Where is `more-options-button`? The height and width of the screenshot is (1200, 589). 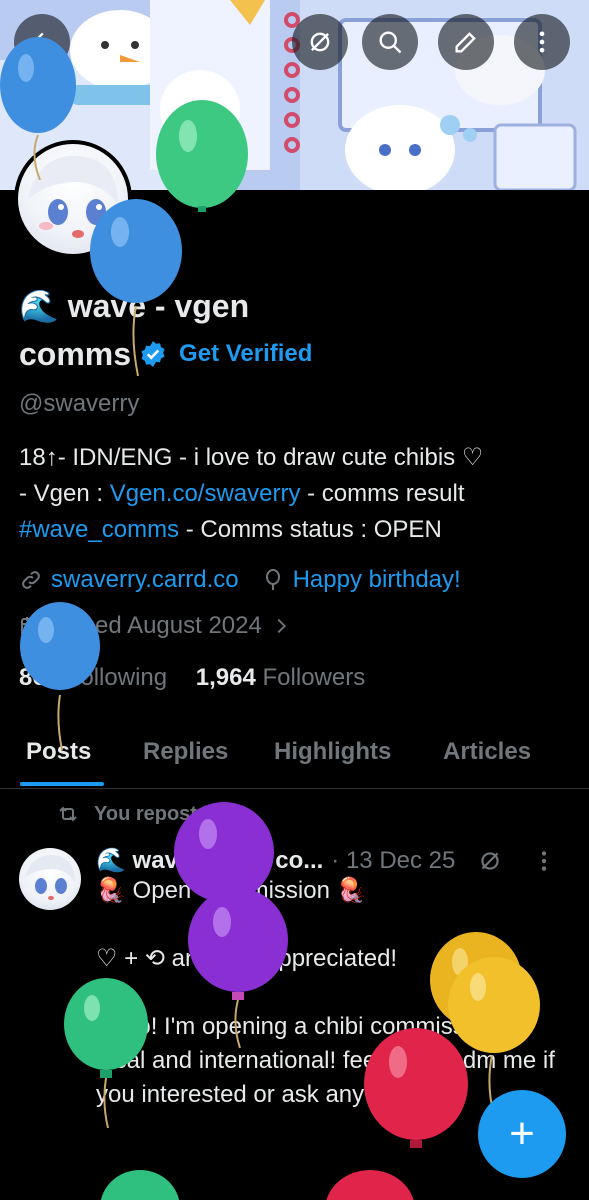
more-options-button is located at coordinates (542, 42).